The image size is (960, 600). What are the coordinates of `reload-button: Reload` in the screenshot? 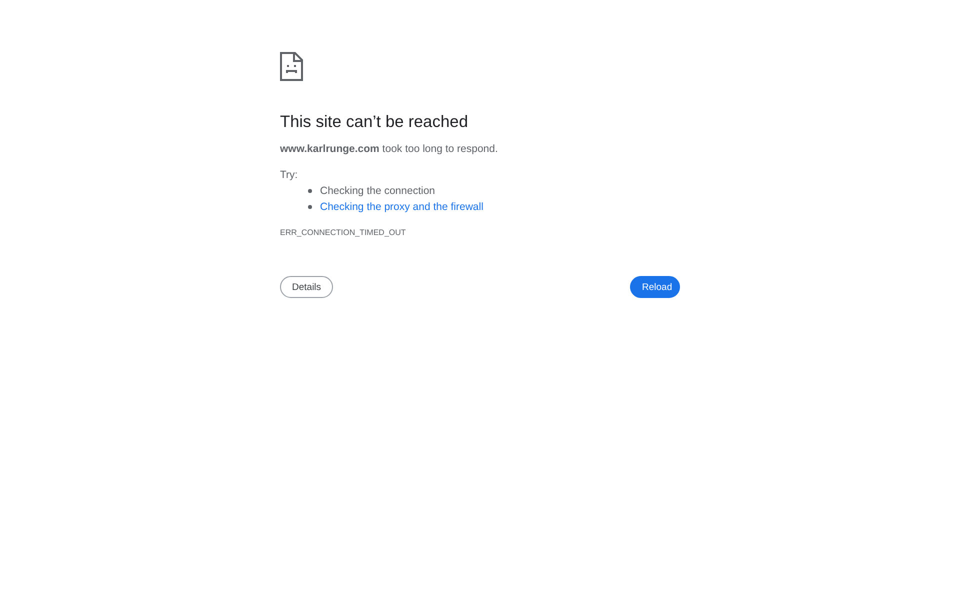 It's located at (655, 287).